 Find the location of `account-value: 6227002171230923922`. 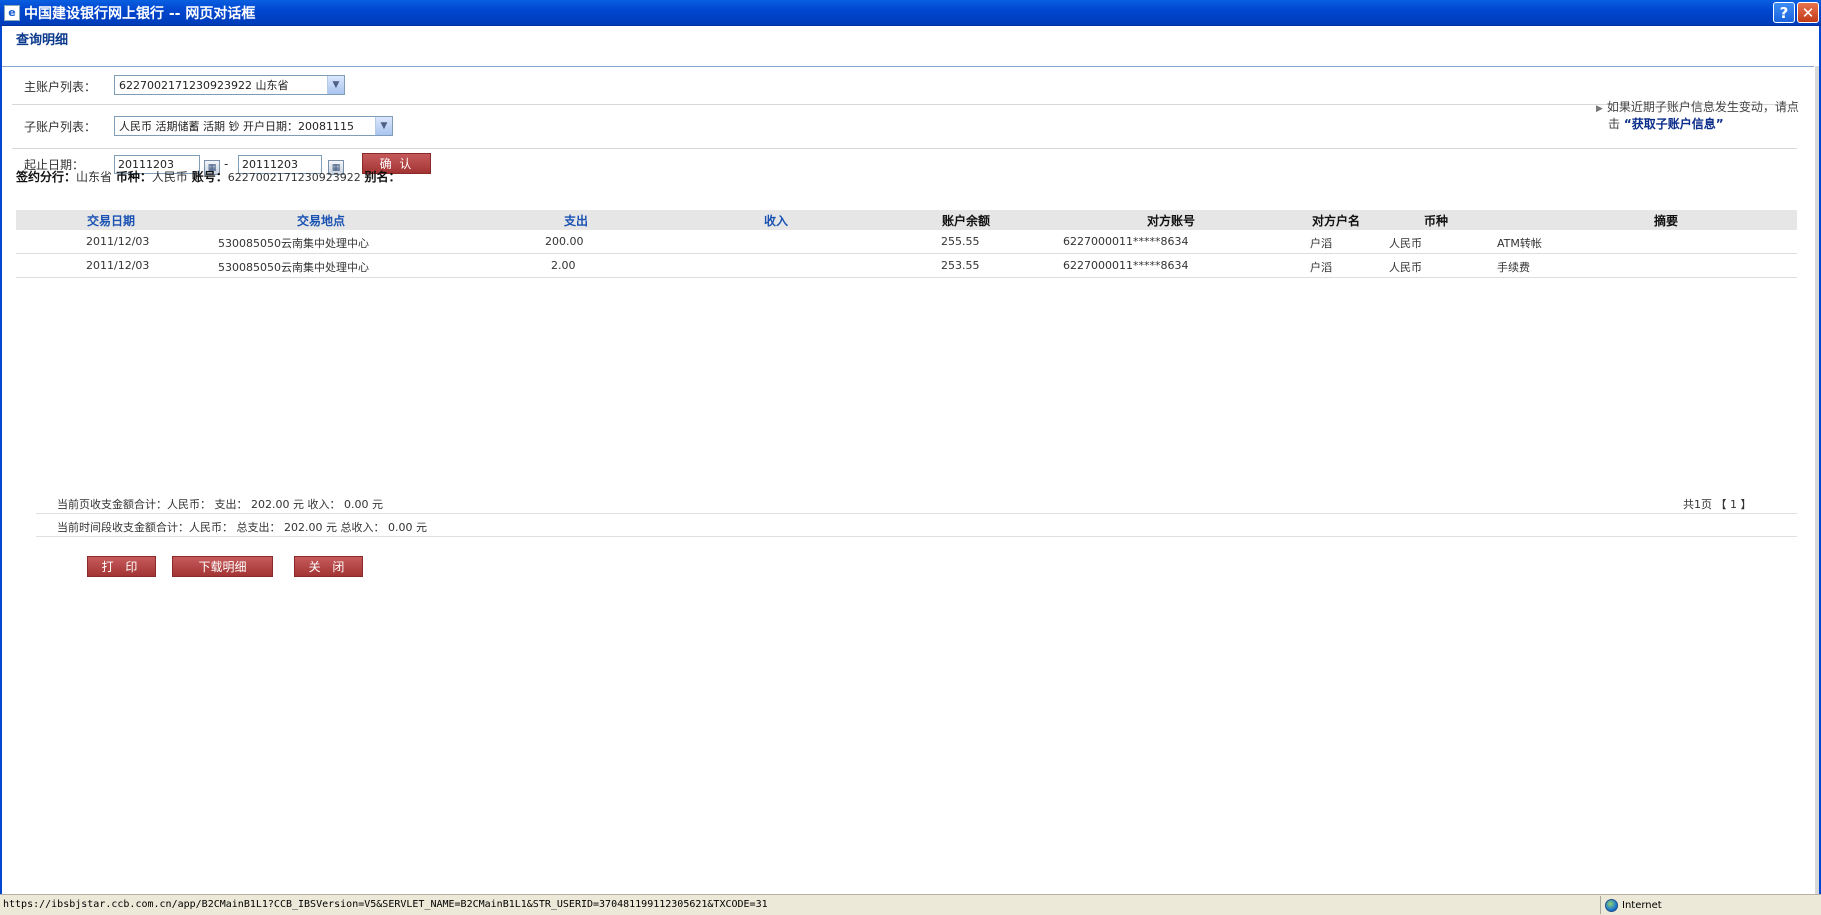

account-value: 6227002171230923922 is located at coordinates (294, 177).